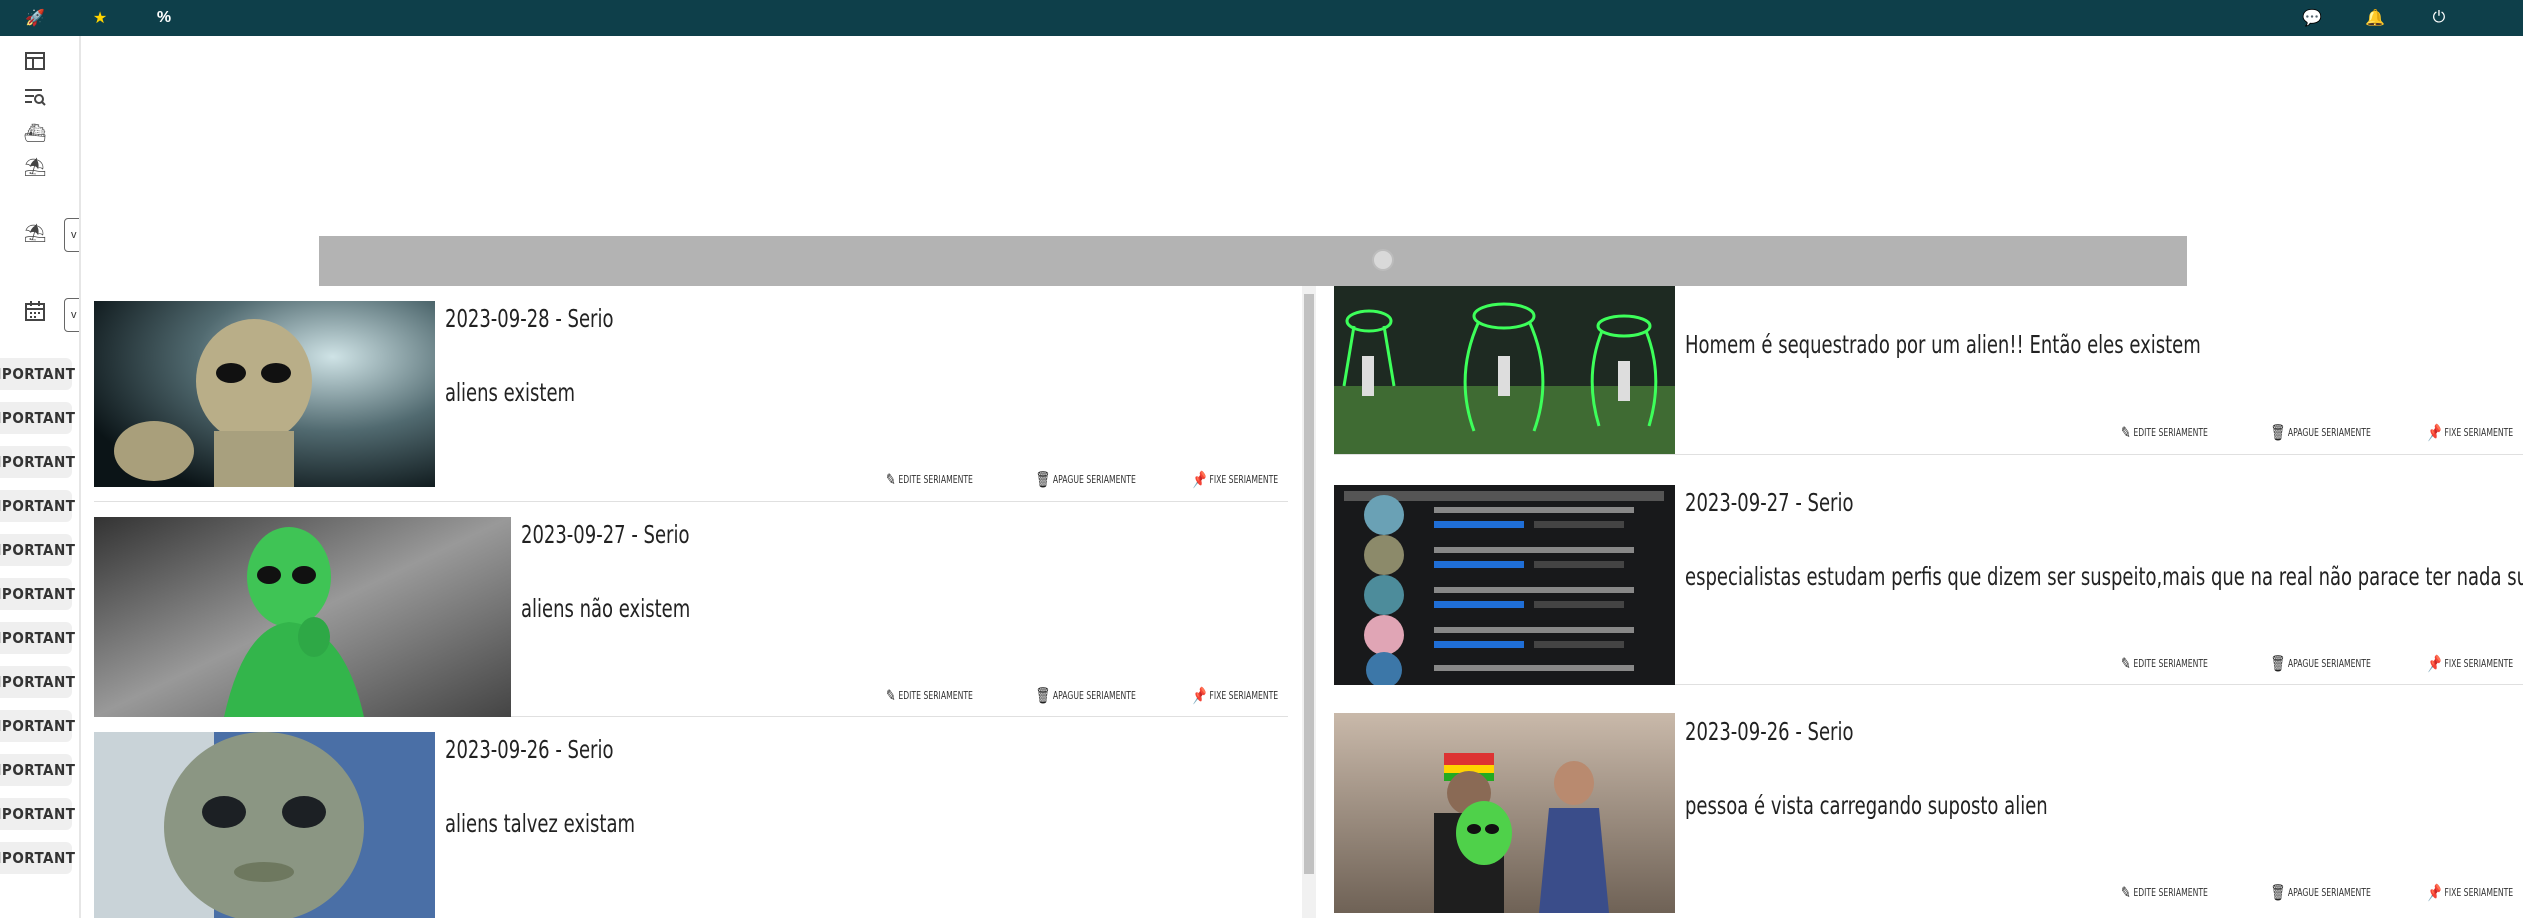 The height and width of the screenshot is (918, 2523). What do you see at coordinates (100, 18) in the screenshot?
I see `star-icon: ★` at bounding box center [100, 18].